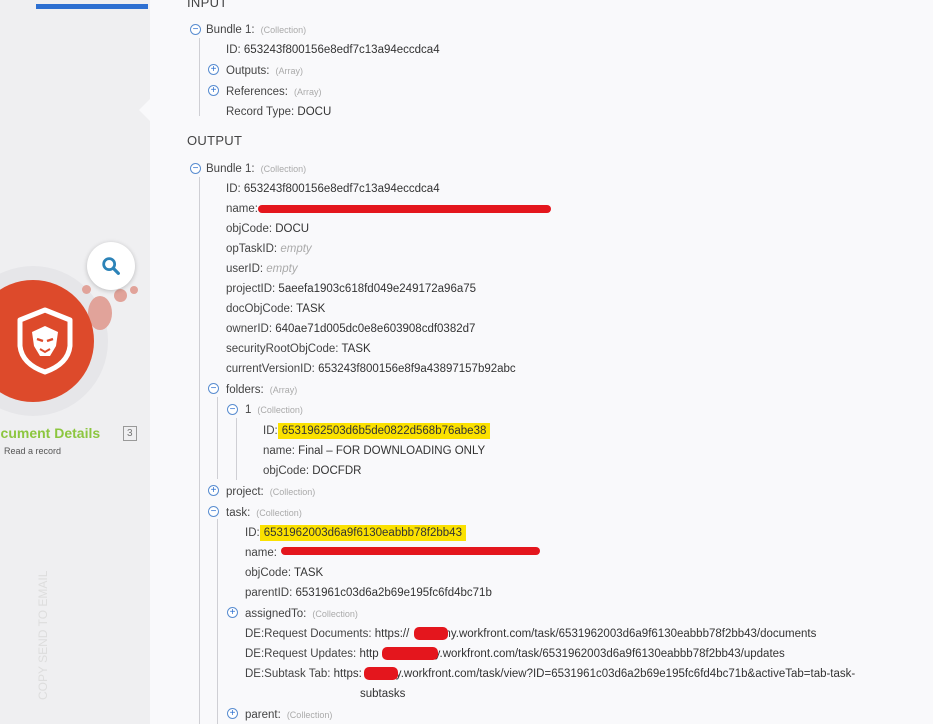 Image resolution: width=933 pixels, height=724 pixels. Describe the element at coordinates (252, 533) in the screenshot. I see `output-task-id-key: ID:` at that location.